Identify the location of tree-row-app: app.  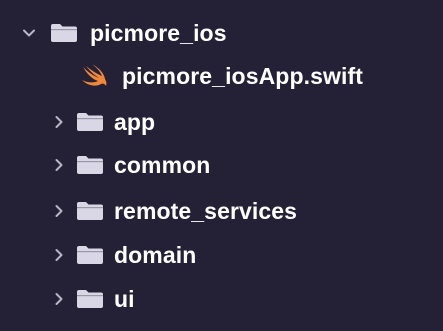
(102, 122).